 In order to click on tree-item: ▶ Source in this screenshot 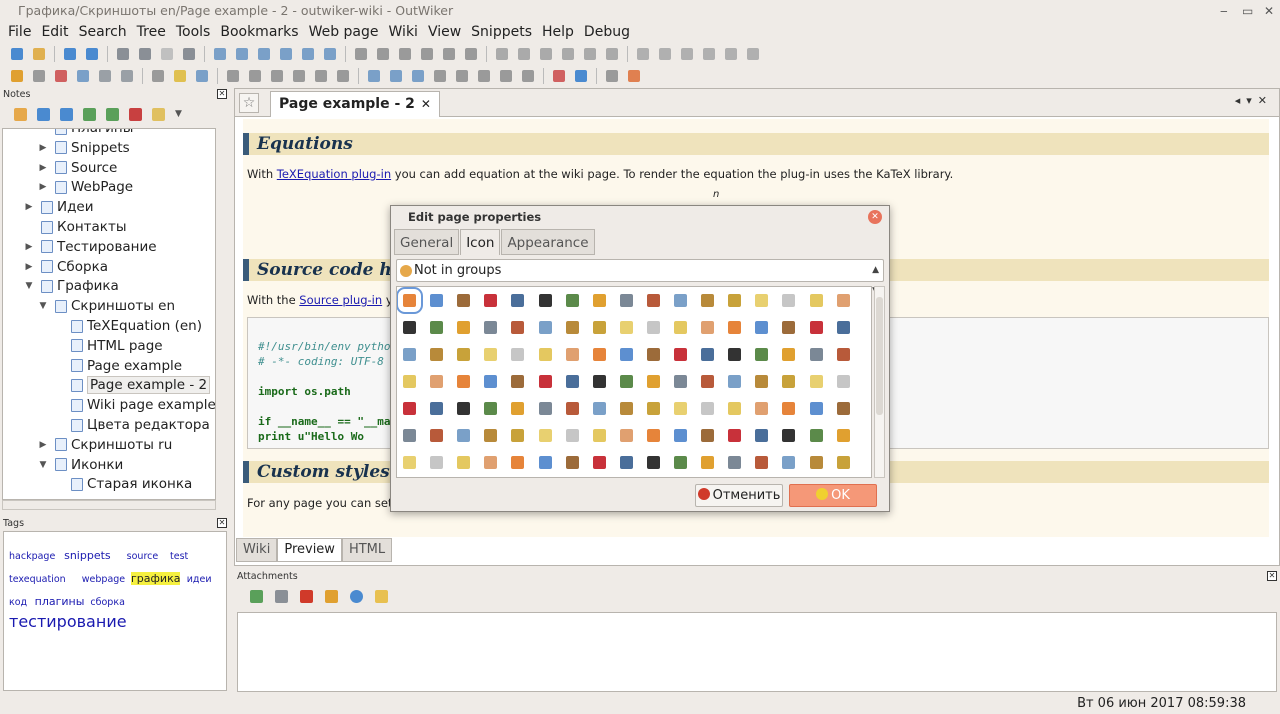, I will do `click(77, 168)`.